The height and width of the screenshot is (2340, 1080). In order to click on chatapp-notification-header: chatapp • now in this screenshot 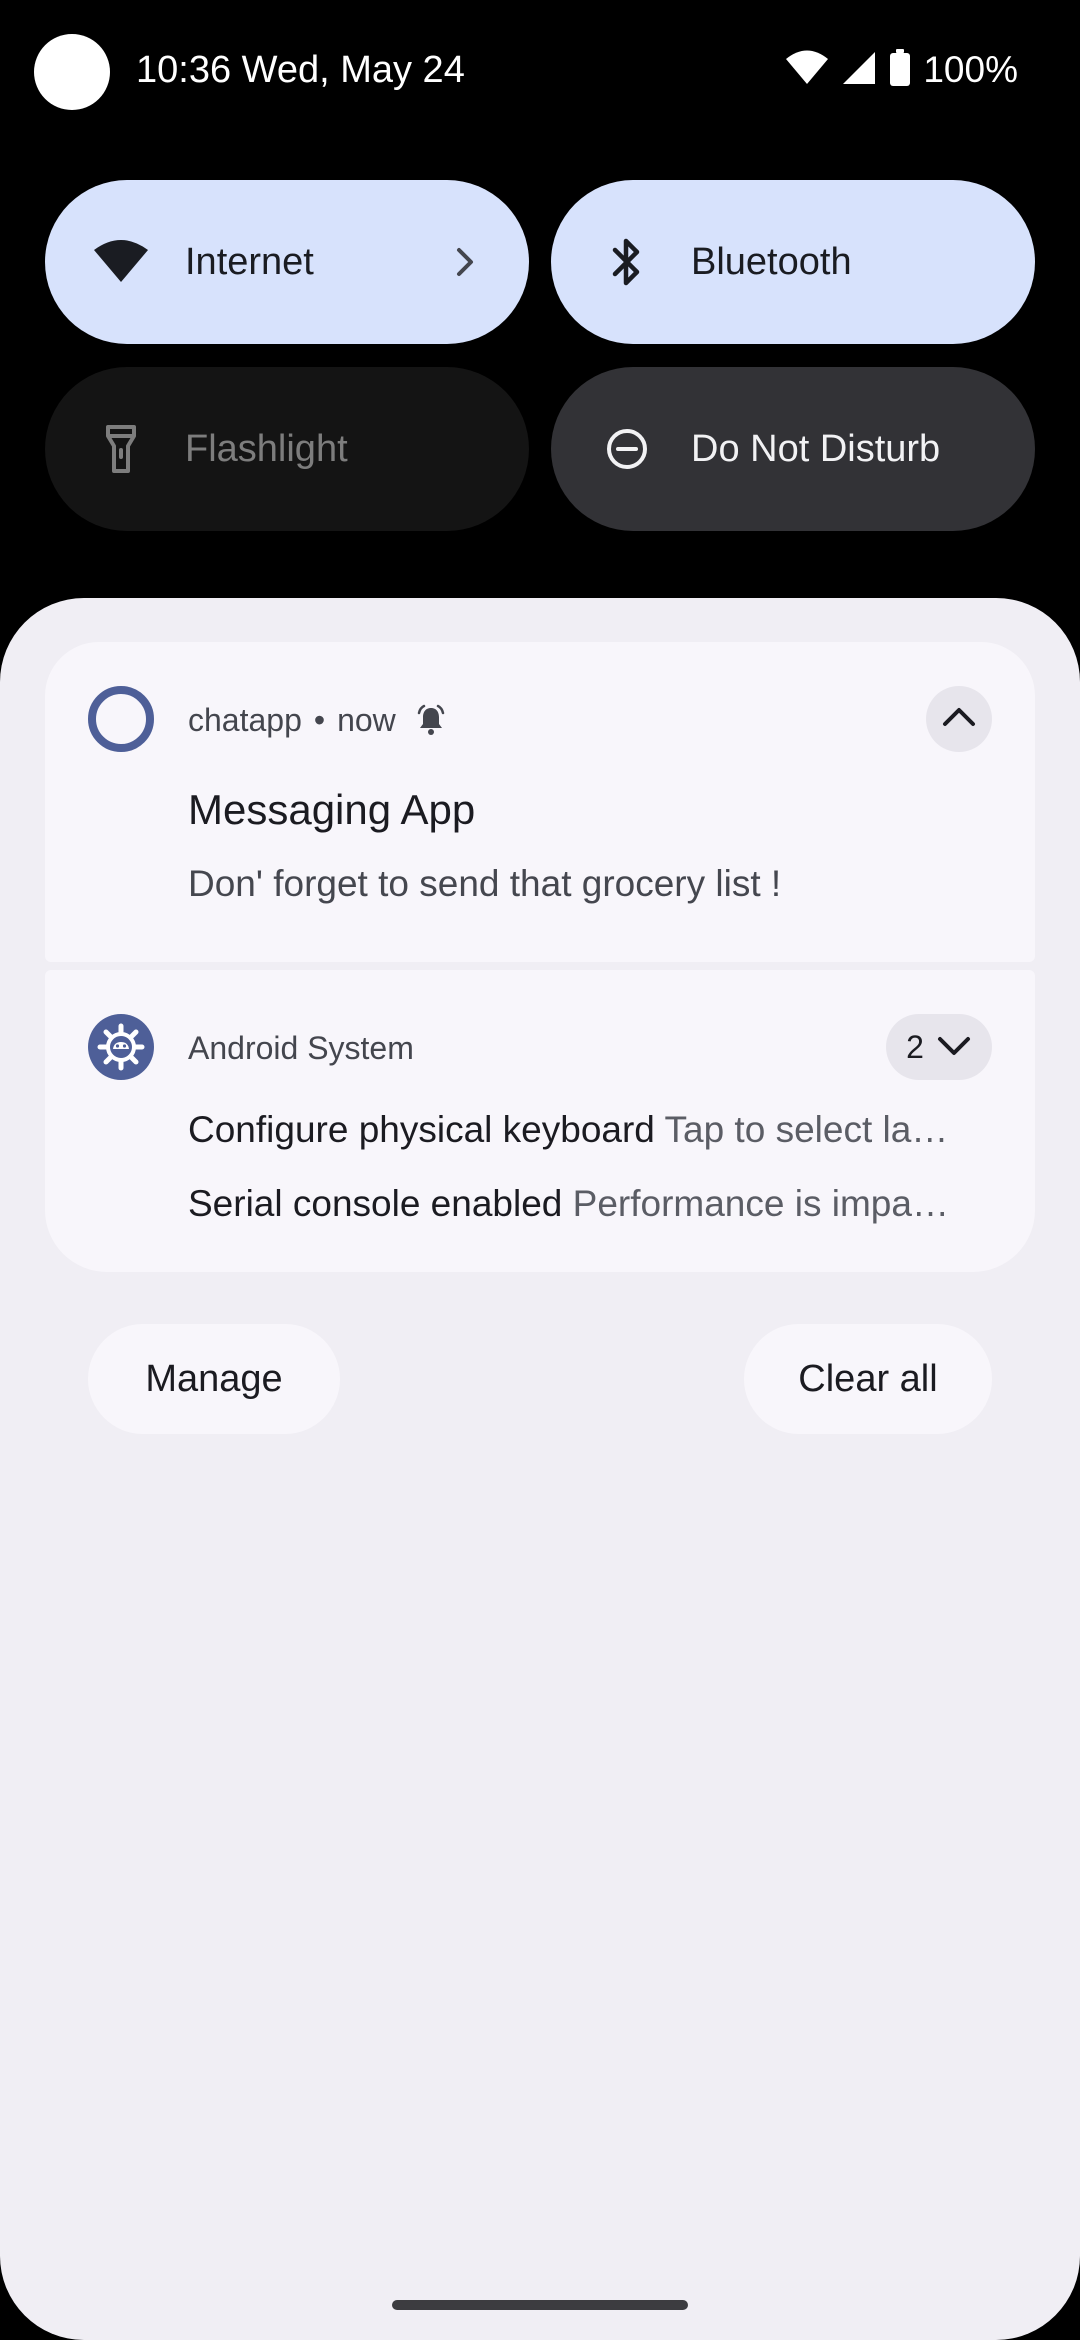, I will do `click(317, 720)`.